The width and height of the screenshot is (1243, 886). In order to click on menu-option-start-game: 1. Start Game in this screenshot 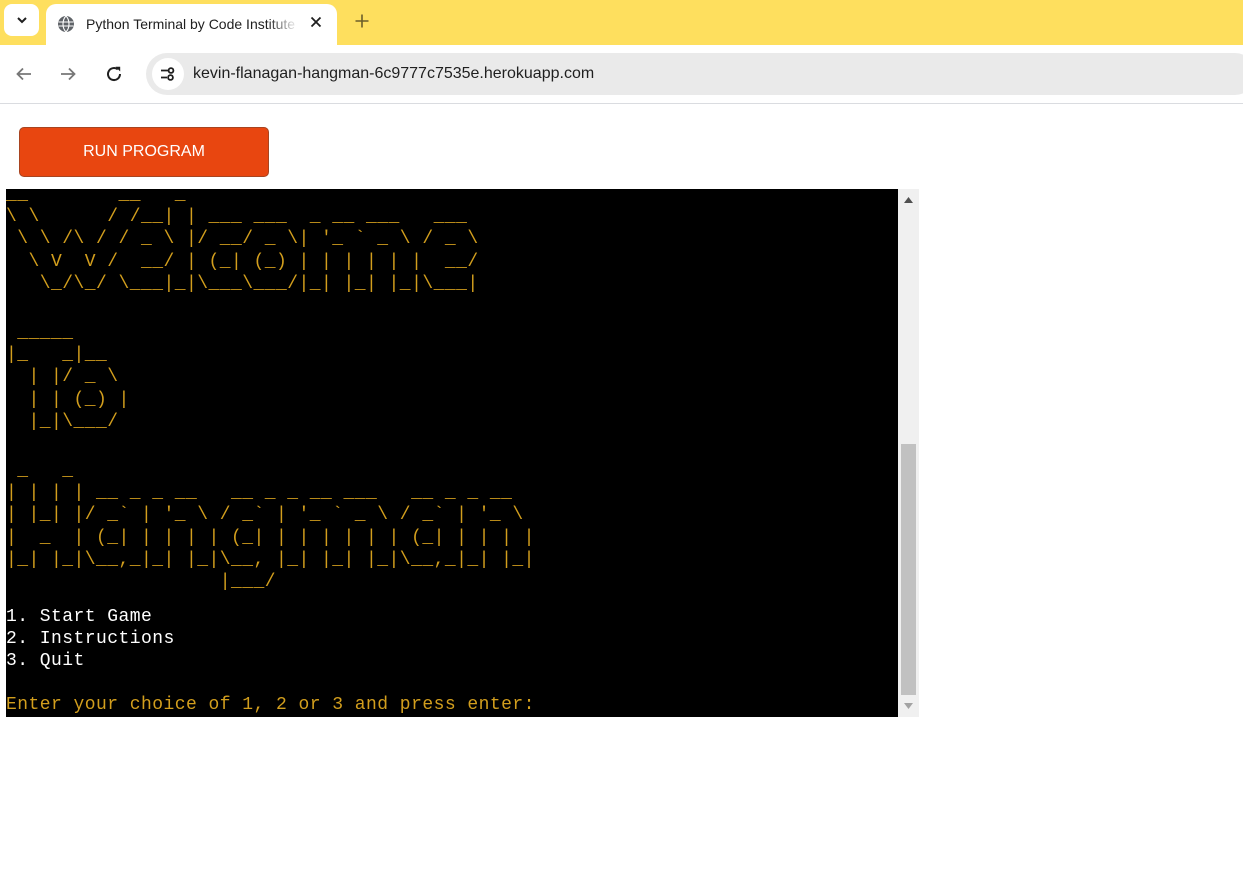, I will do `click(79, 617)`.